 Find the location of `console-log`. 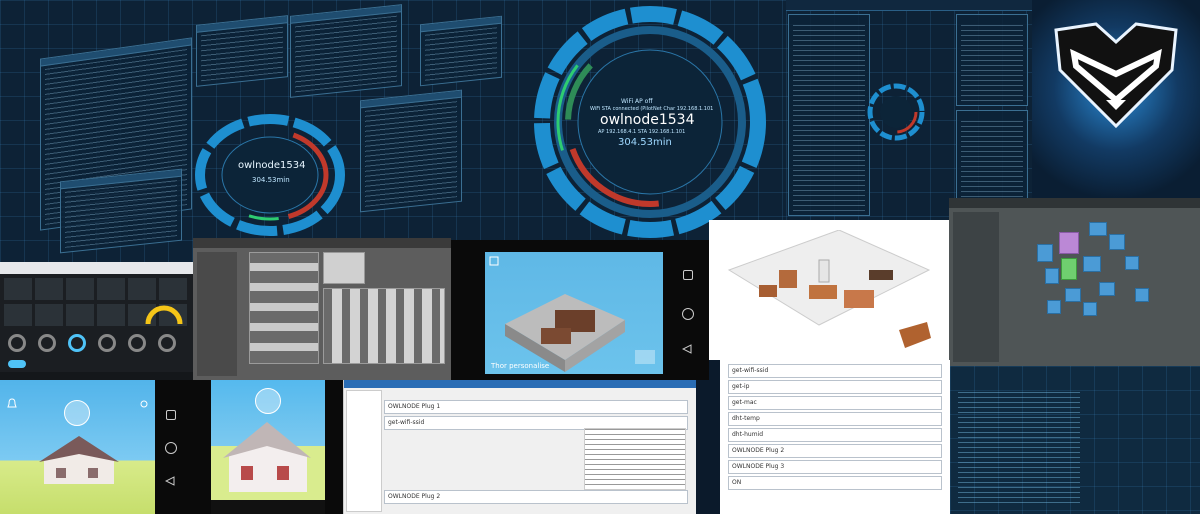

console-log is located at coordinates (1075, 440).